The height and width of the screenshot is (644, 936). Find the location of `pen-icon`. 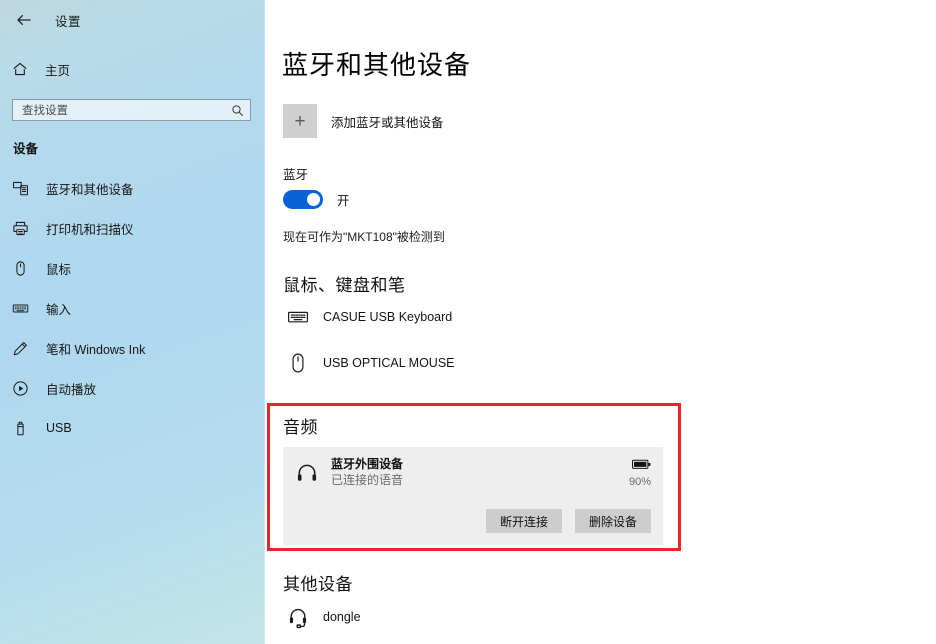

pen-icon is located at coordinates (20, 348).